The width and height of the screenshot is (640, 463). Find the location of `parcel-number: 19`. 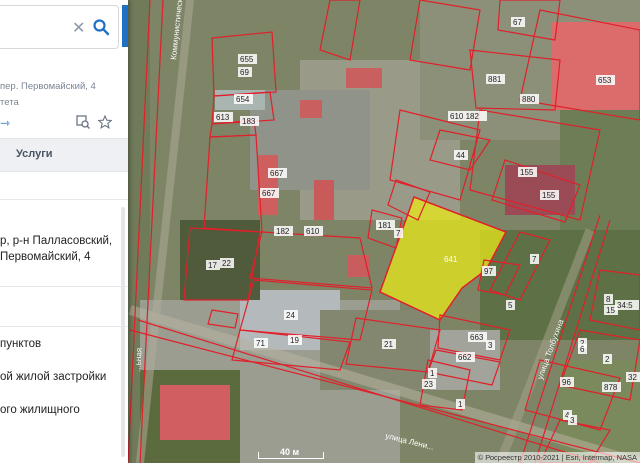

parcel-number: 19 is located at coordinates (294, 340).